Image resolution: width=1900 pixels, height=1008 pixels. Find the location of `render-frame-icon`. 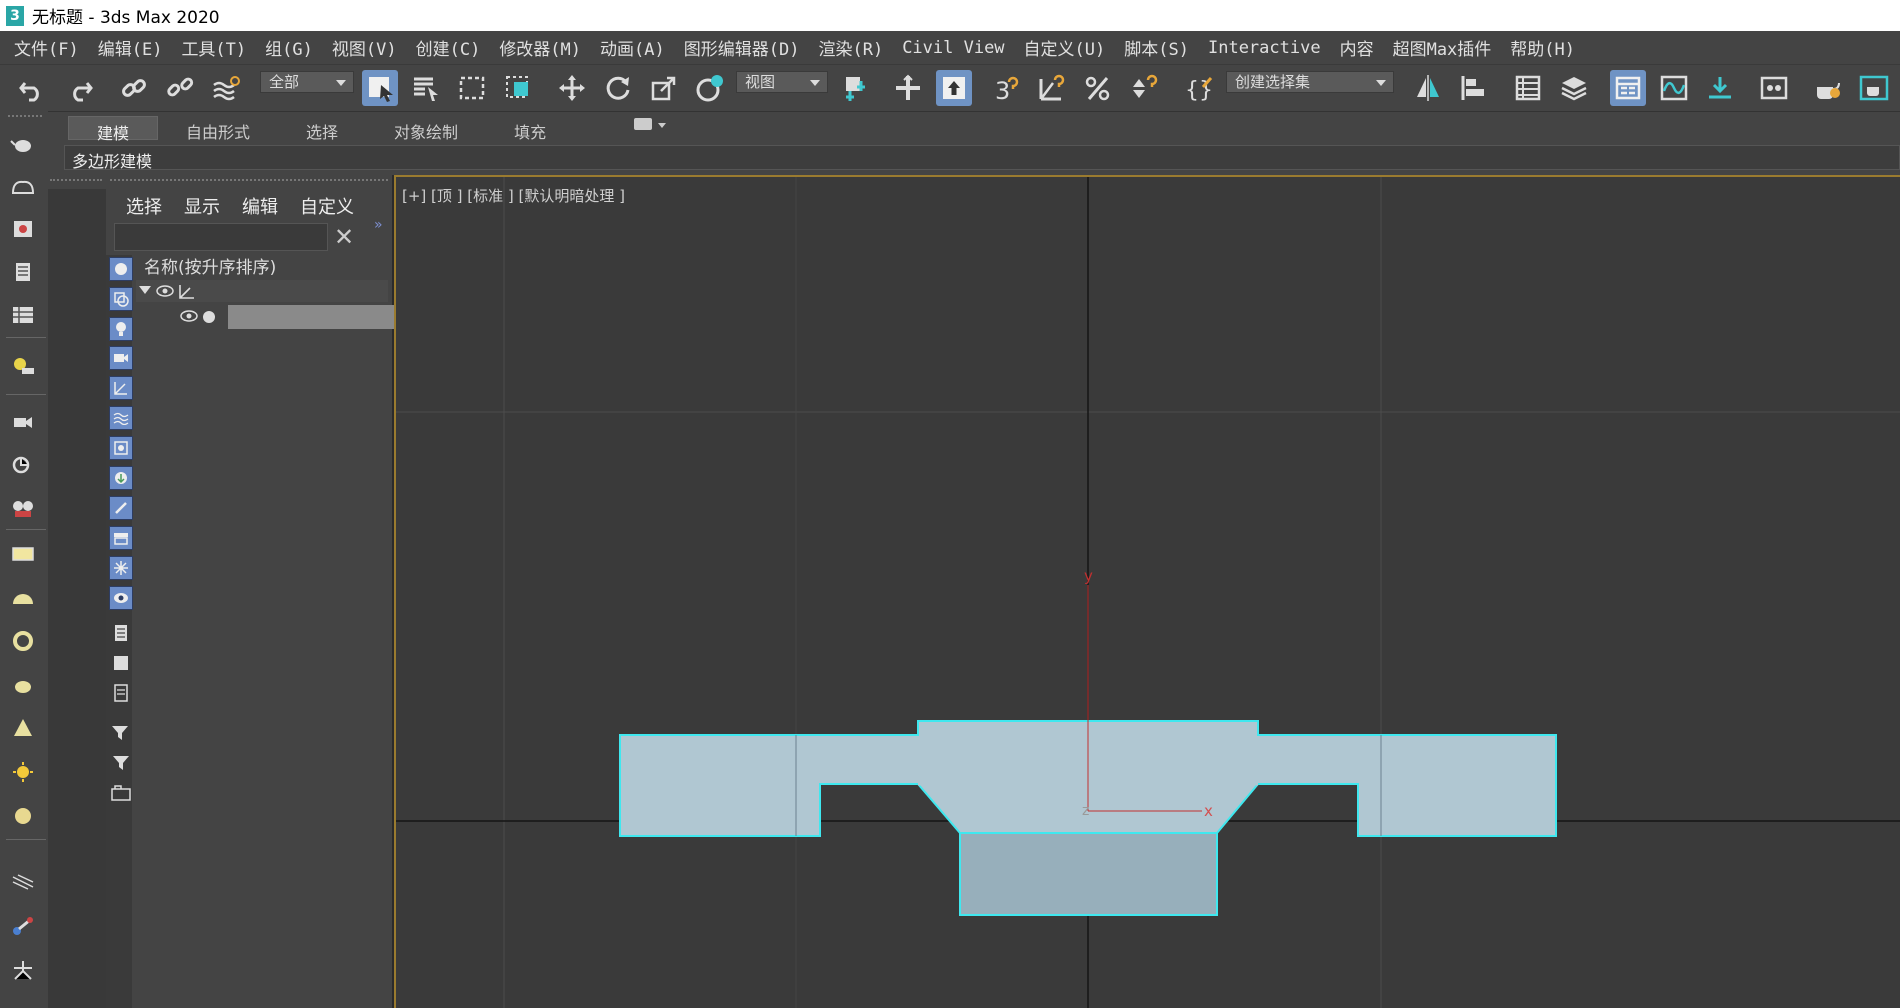

render-frame-icon is located at coordinates (1874, 88).